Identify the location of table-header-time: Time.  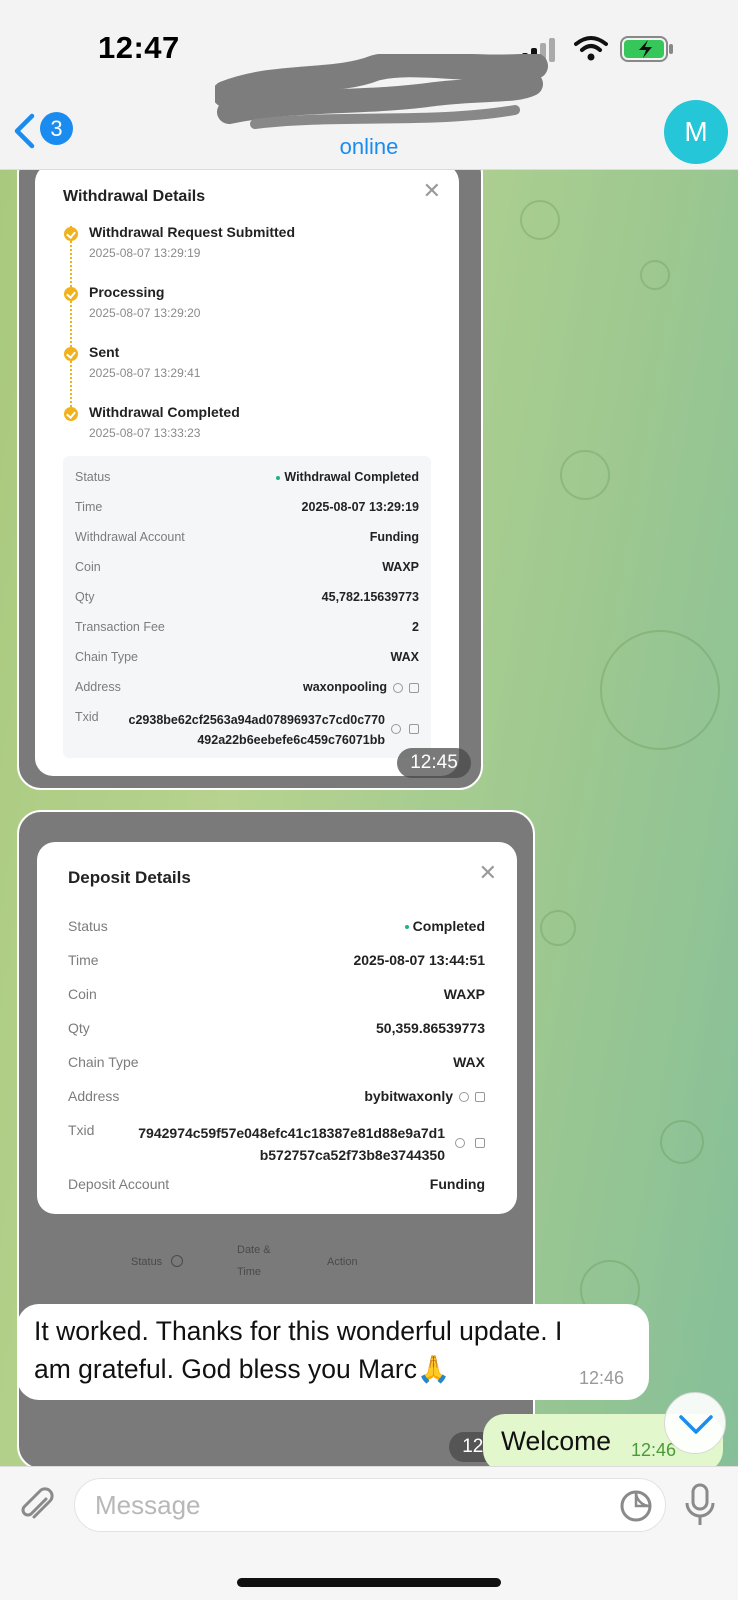
(249, 1272).